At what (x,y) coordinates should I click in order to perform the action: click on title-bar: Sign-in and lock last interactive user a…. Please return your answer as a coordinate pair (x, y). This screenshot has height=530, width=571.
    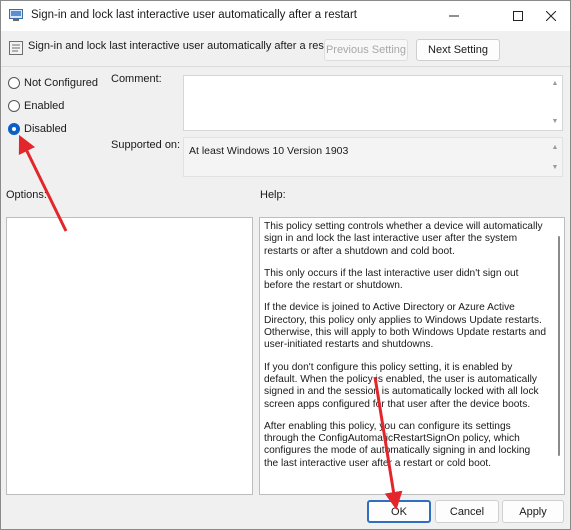
    Looking at the image, I should click on (285, 16).